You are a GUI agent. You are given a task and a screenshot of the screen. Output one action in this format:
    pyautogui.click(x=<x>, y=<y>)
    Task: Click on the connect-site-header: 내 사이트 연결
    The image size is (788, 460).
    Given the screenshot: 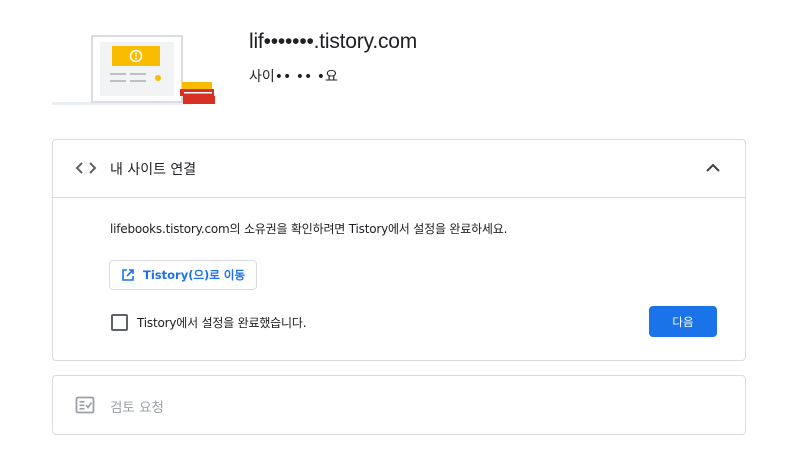 What is the action you would take?
    pyautogui.click(x=399, y=169)
    